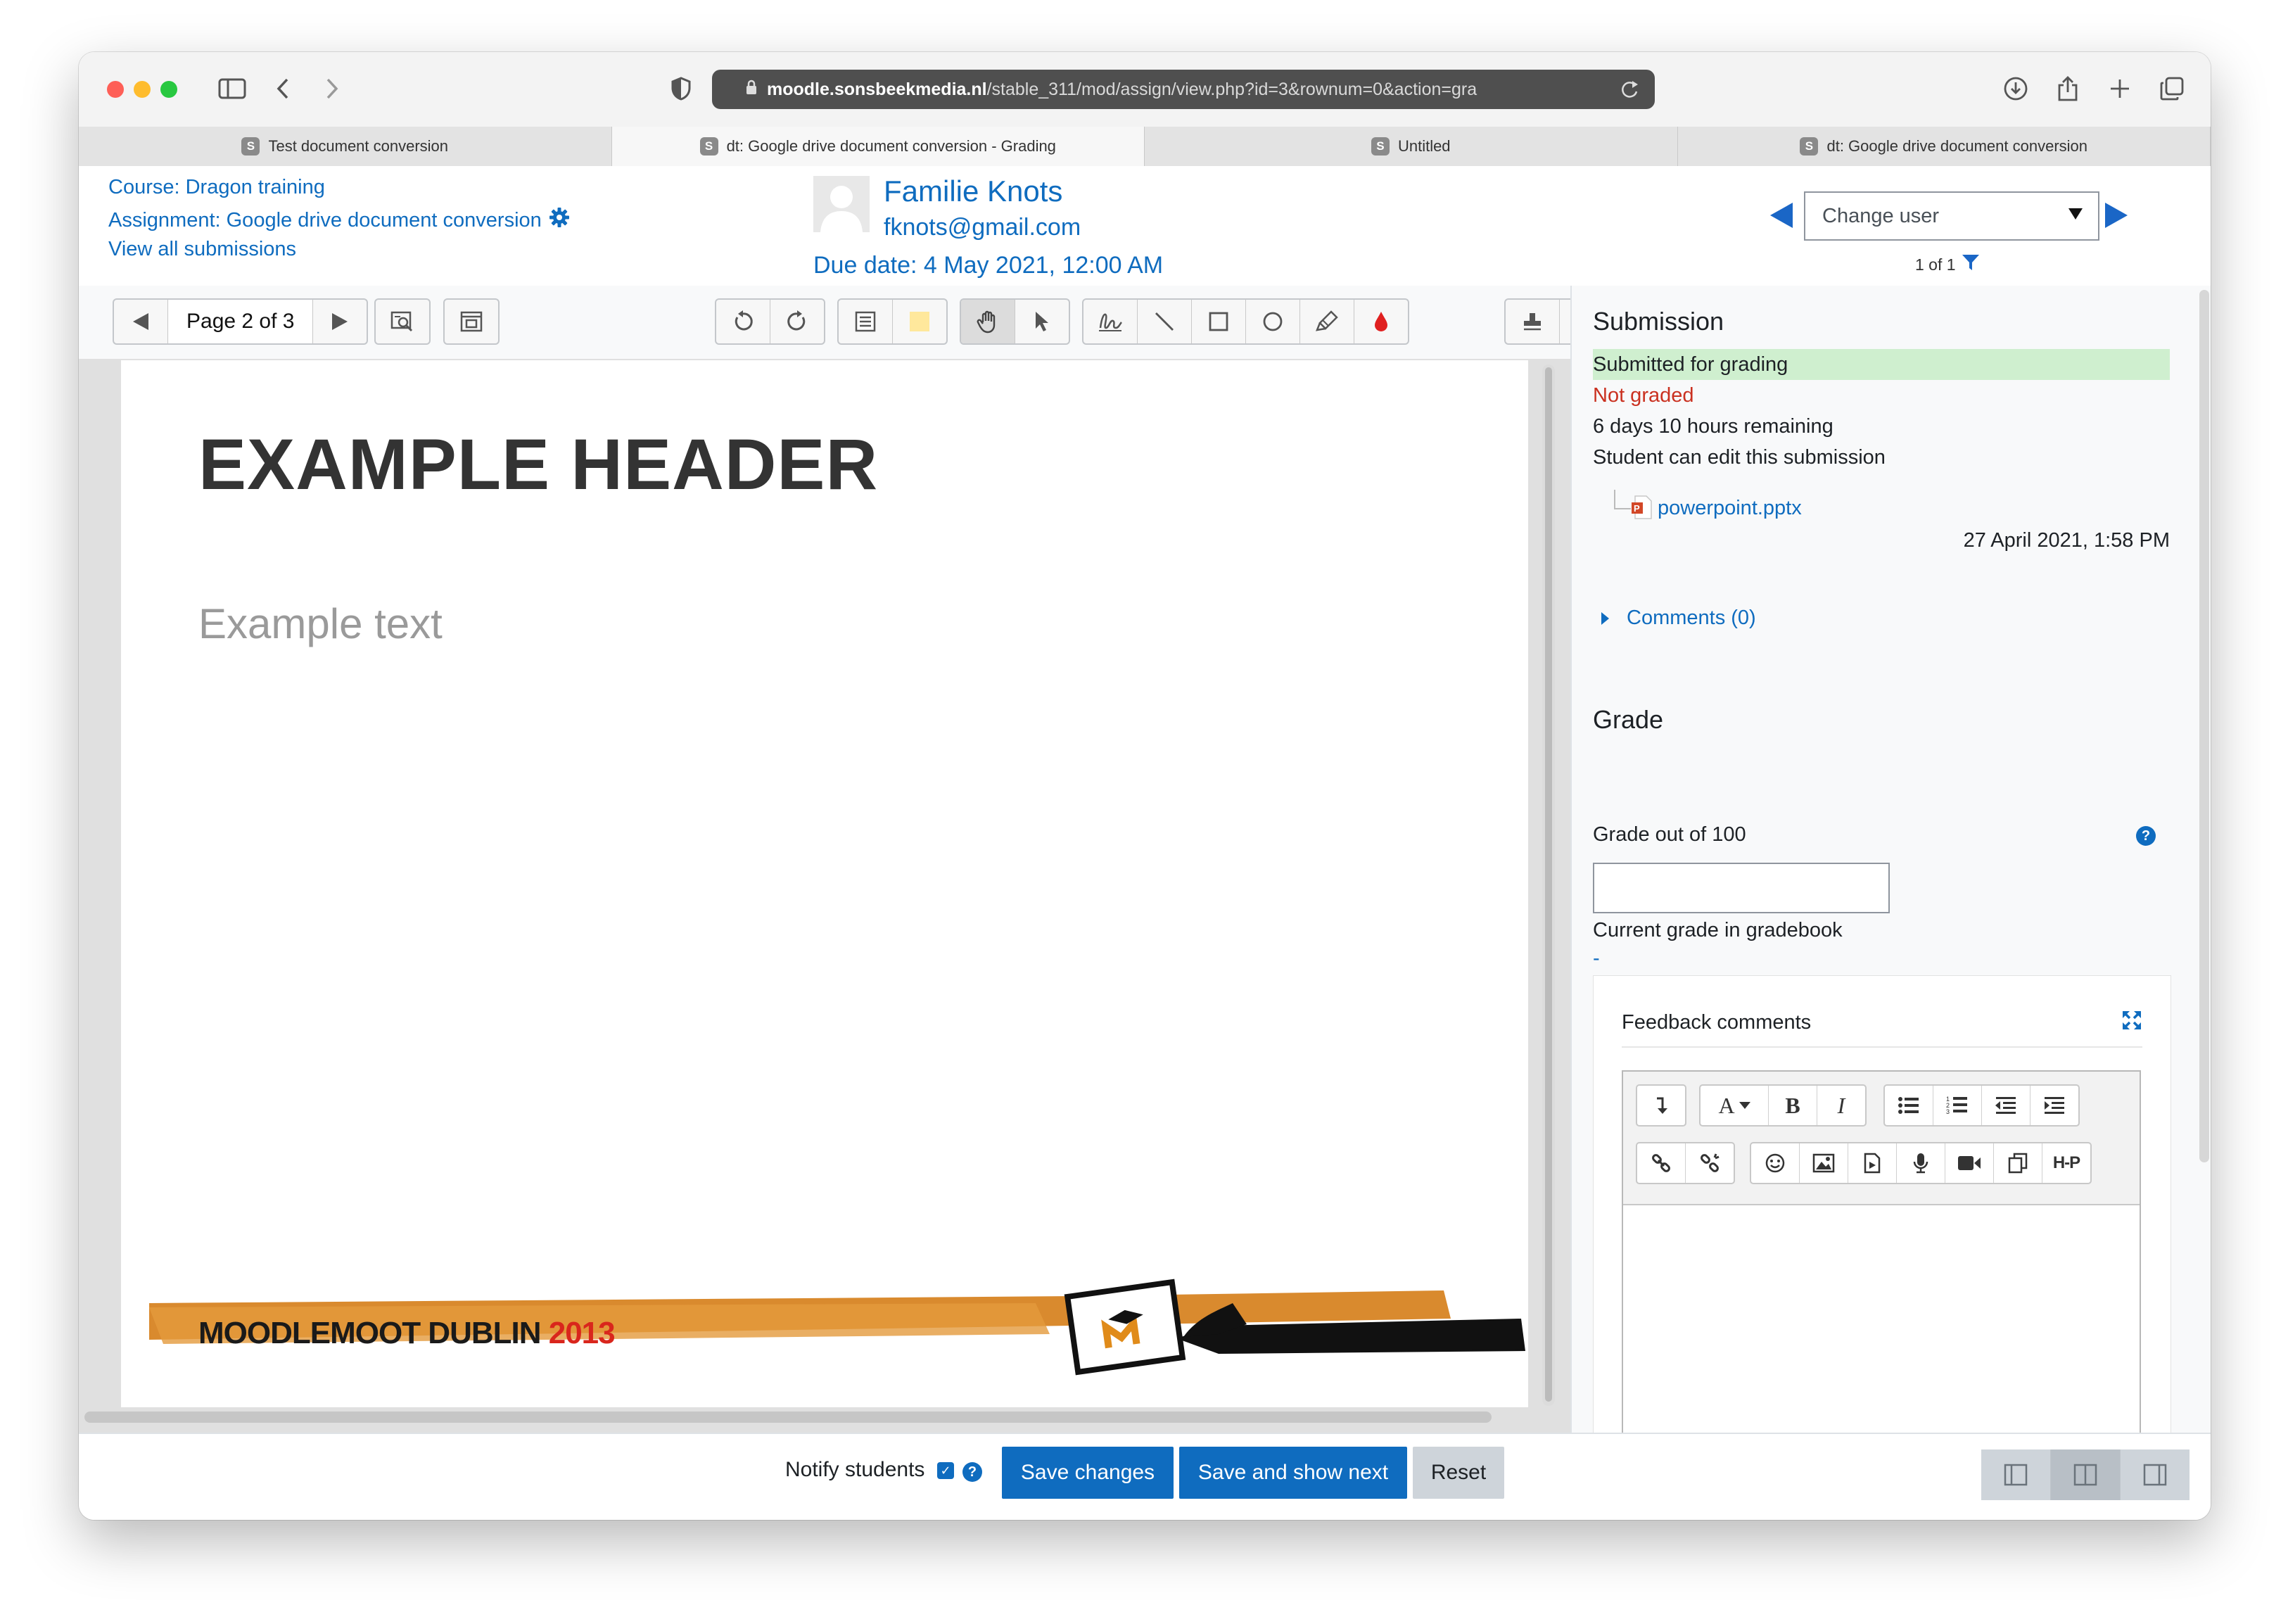 The height and width of the screenshot is (1624, 2288). What do you see at coordinates (1088, 1473) in the screenshot?
I see `save-changes-button: Save changes` at bounding box center [1088, 1473].